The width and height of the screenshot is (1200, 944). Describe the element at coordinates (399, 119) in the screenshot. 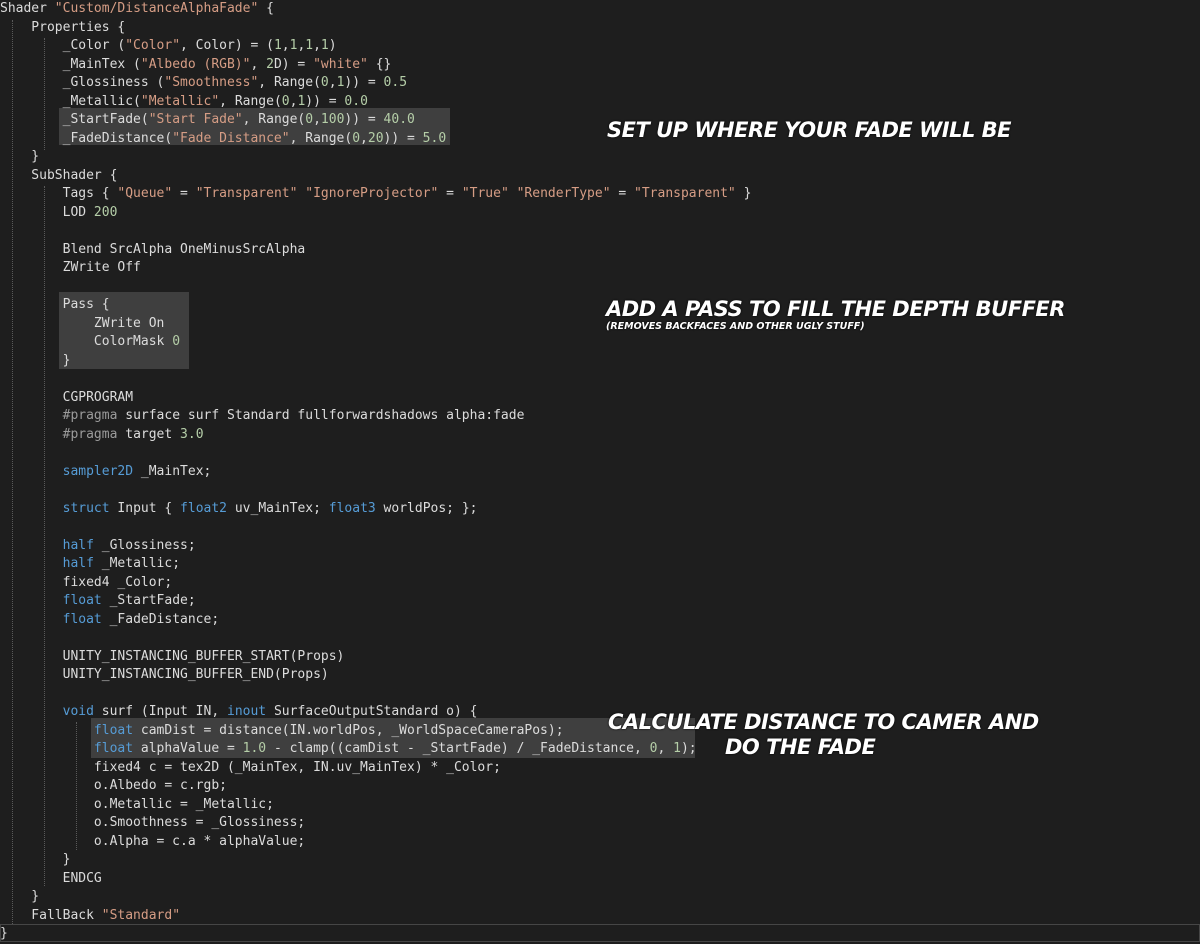

I see `code-token: 40.0` at that location.